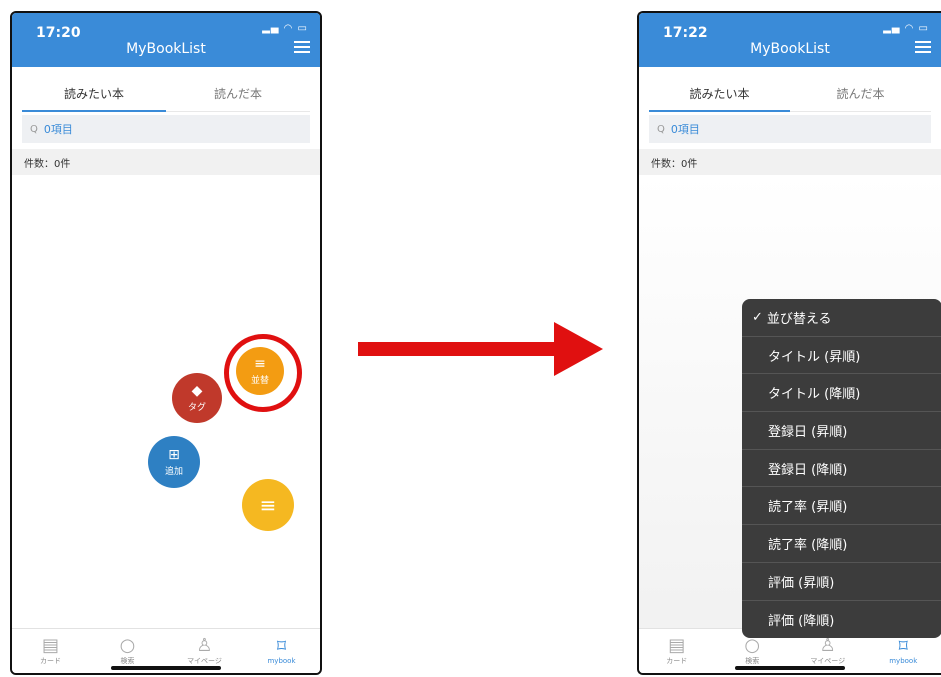 Image resolution: width=941 pixels, height=677 pixels. What do you see at coordinates (841, 582) in the screenshot?
I see `sort-option-rating-asc: 評価 (昇順)` at bounding box center [841, 582].